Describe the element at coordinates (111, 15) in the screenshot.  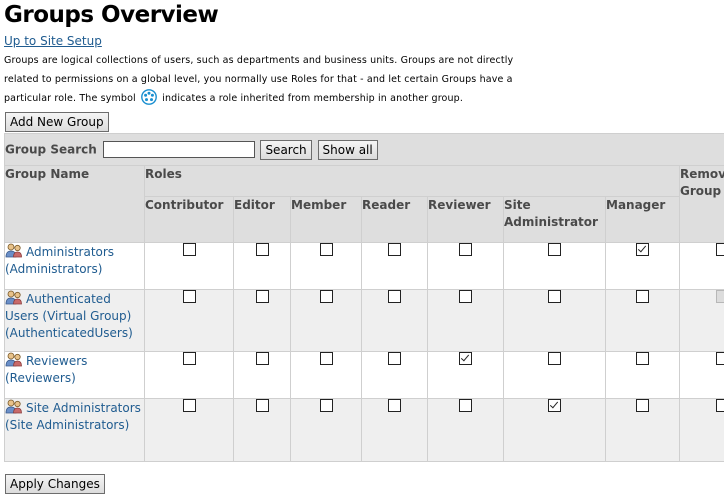
I see `page-title: Groups Overview` at that location.